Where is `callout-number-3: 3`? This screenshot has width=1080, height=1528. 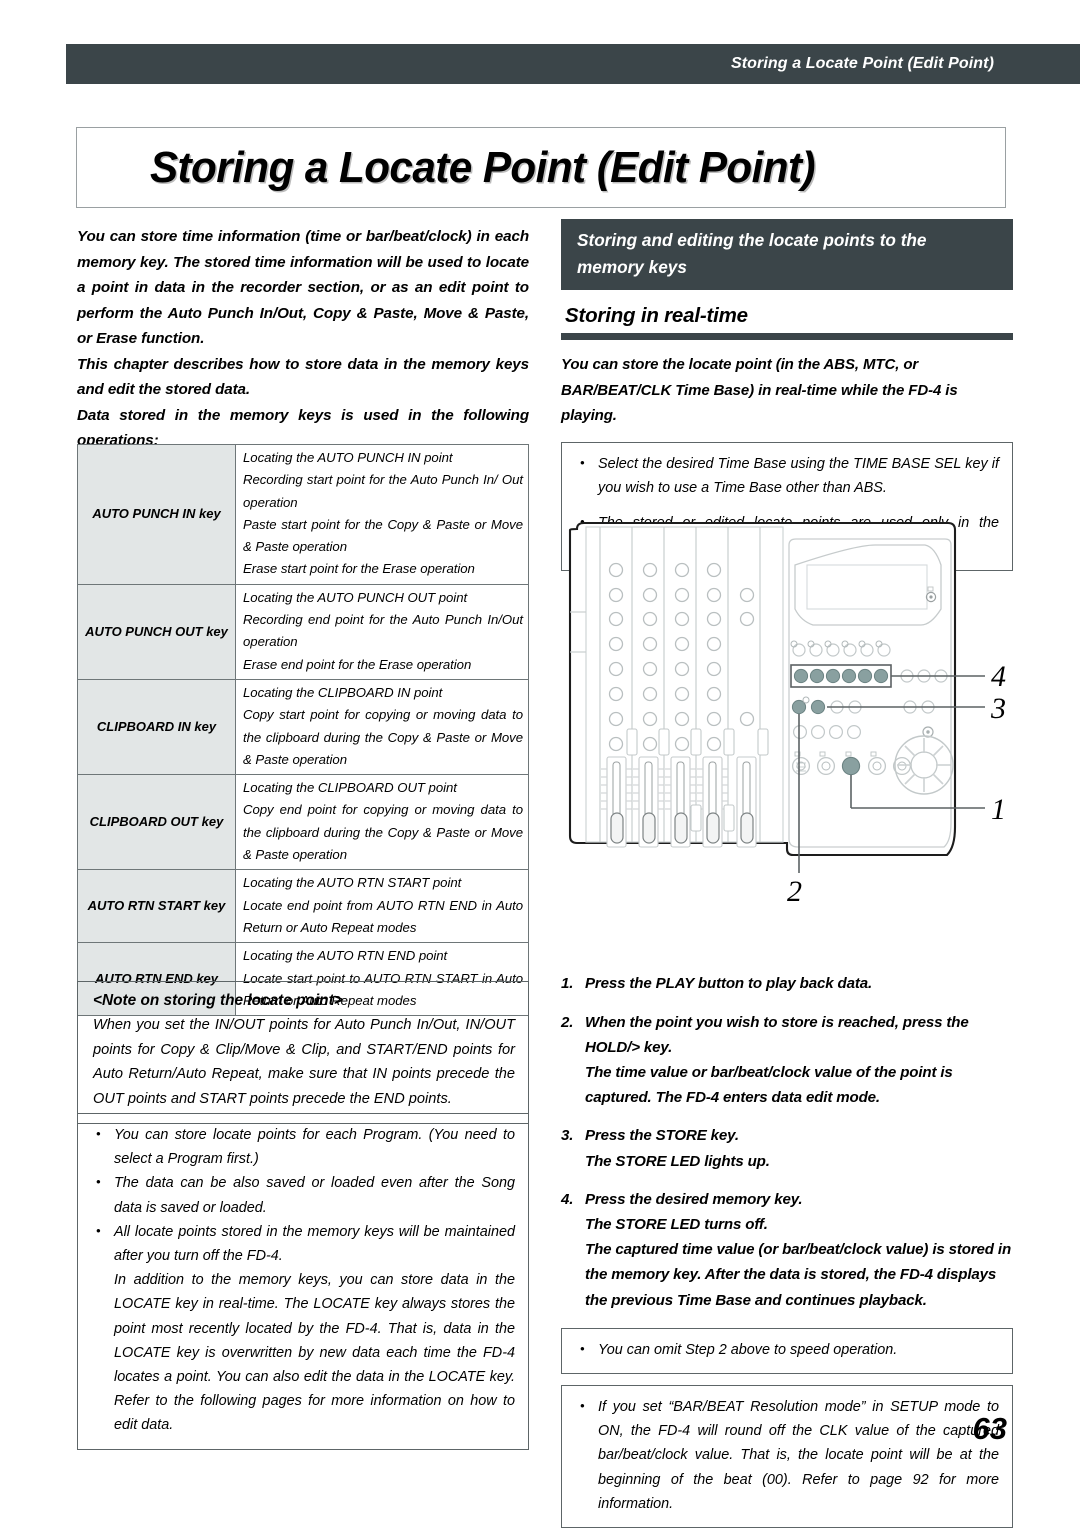 callout-number-3: 3 is located at coordinates (998, 708).